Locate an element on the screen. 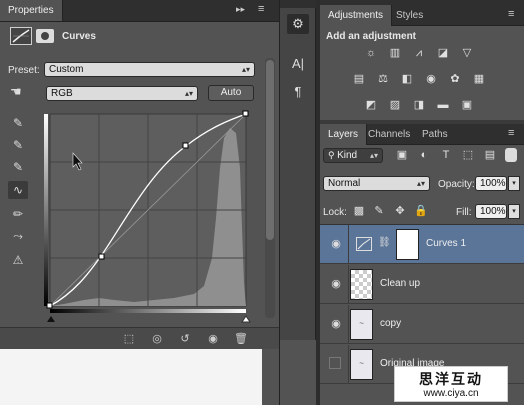  smooth-icon: ⤳ is located at coordinates (18, 236).